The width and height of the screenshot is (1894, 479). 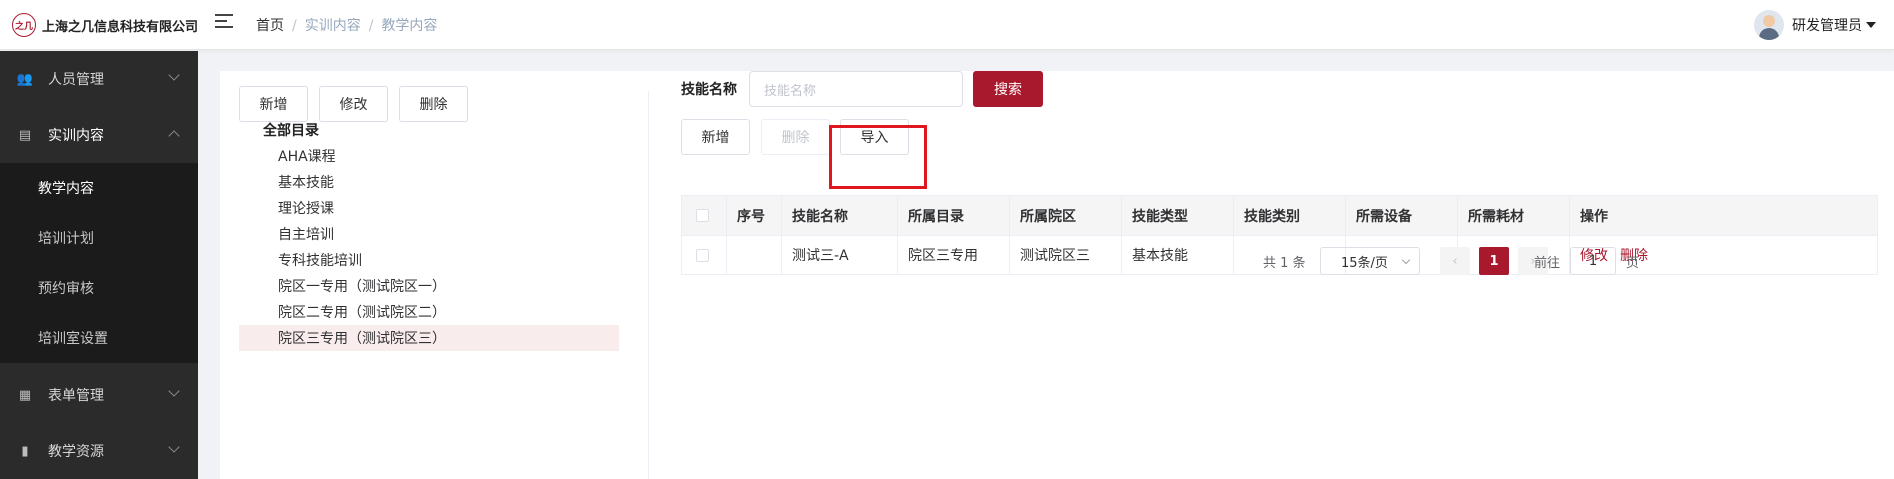 What do you see at coordinates (429, 208) in the screenshot?
I see `tree-node: 理论授课` at bounding box center [429, 208].